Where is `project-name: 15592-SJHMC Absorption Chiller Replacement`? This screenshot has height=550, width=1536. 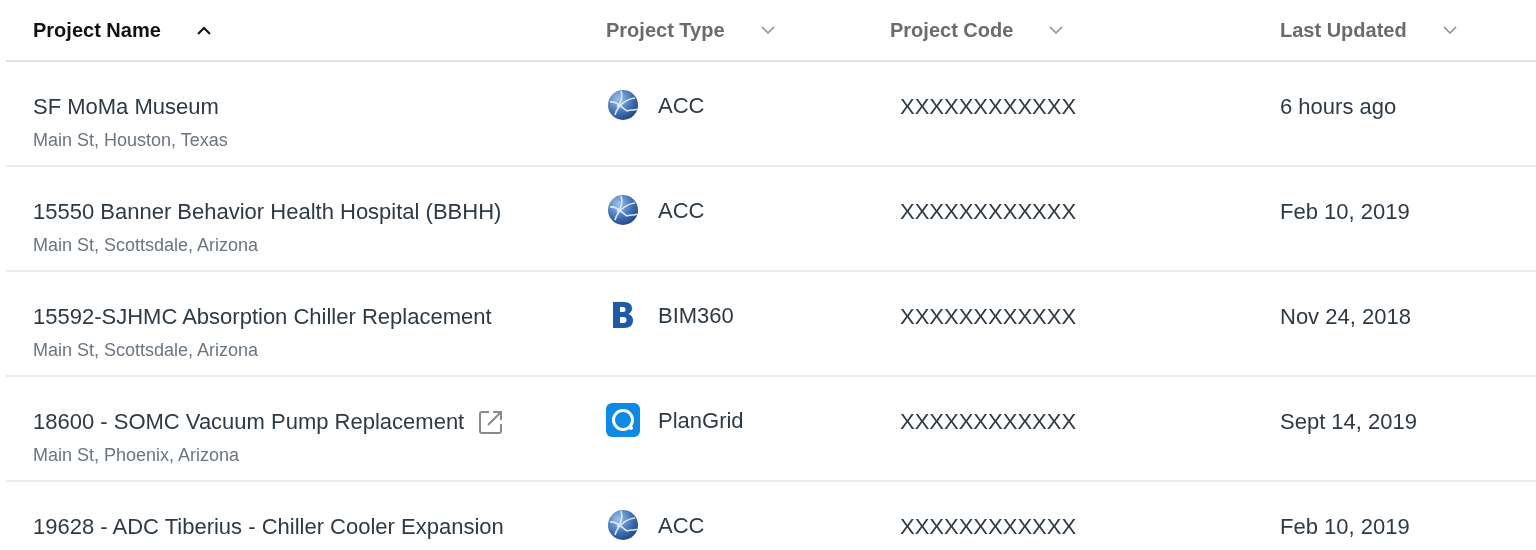 project-name: 15592-SJHMC Absorption Chiller Replacement is located at coordinates (262, 316).